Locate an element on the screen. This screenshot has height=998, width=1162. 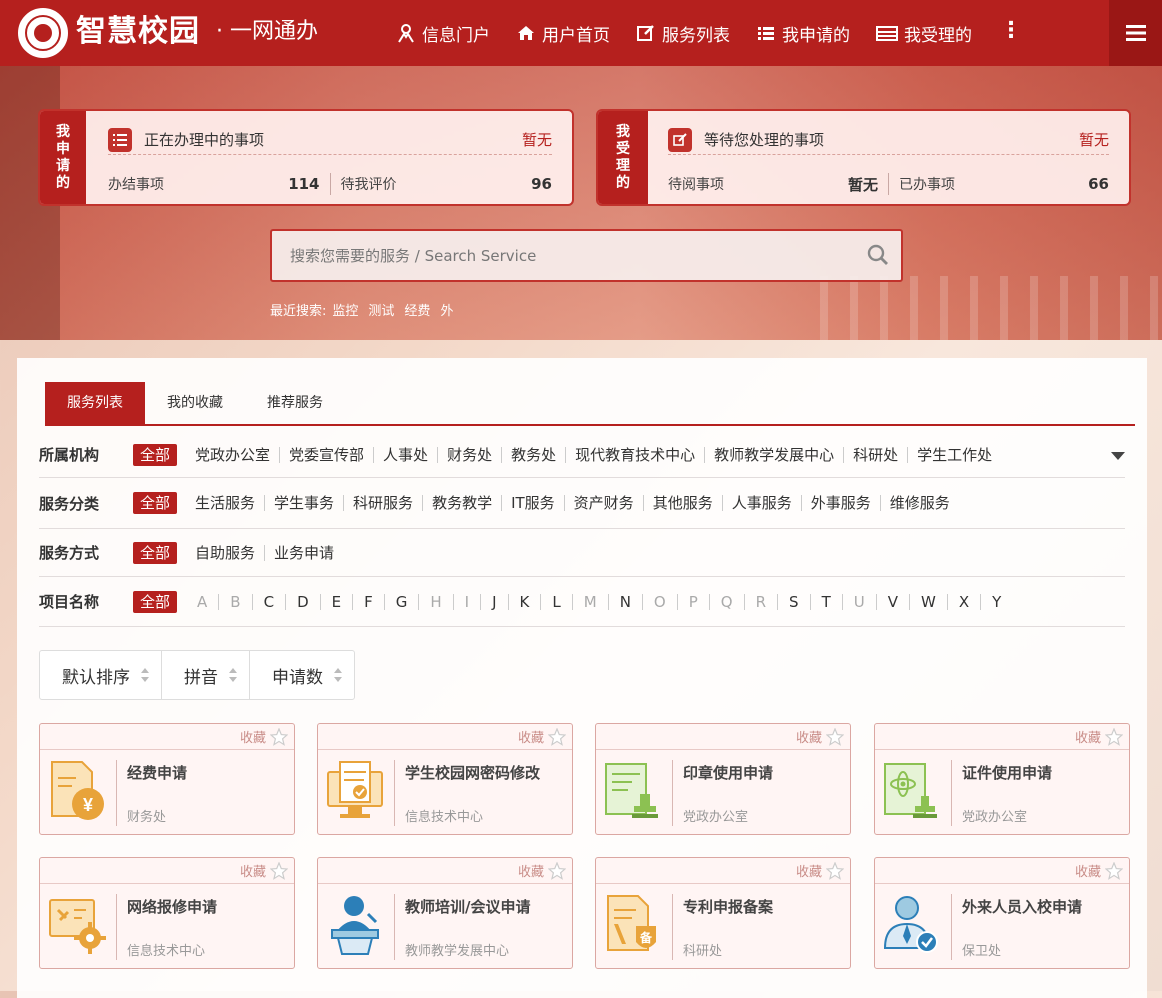
nav-user-home: 用户首页 is located at coordinates (563, 33).